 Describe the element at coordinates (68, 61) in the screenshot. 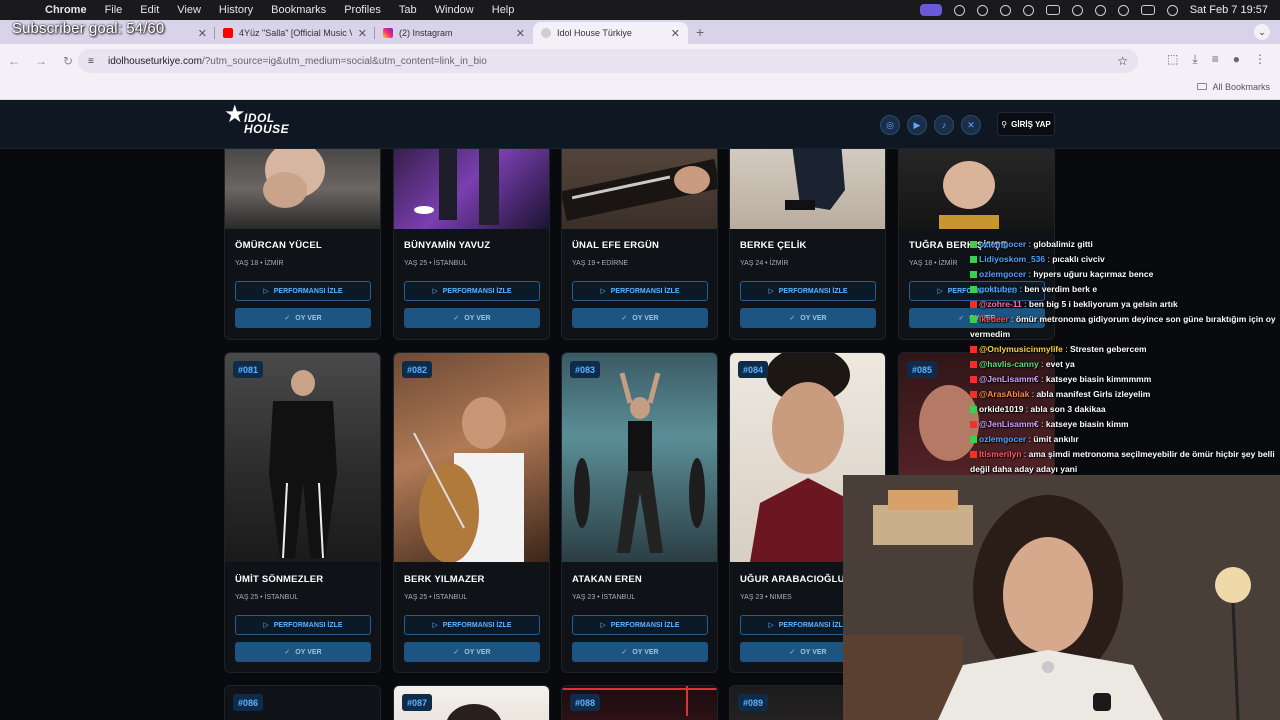

I see `reload-icon: ↻` at that location.